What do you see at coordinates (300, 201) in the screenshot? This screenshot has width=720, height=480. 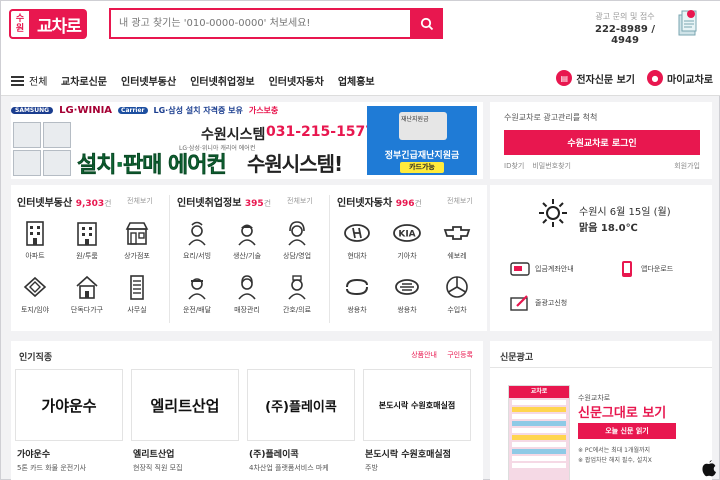 I see `jobs-more-link: 전체보기` at bounding box center [300, 201].